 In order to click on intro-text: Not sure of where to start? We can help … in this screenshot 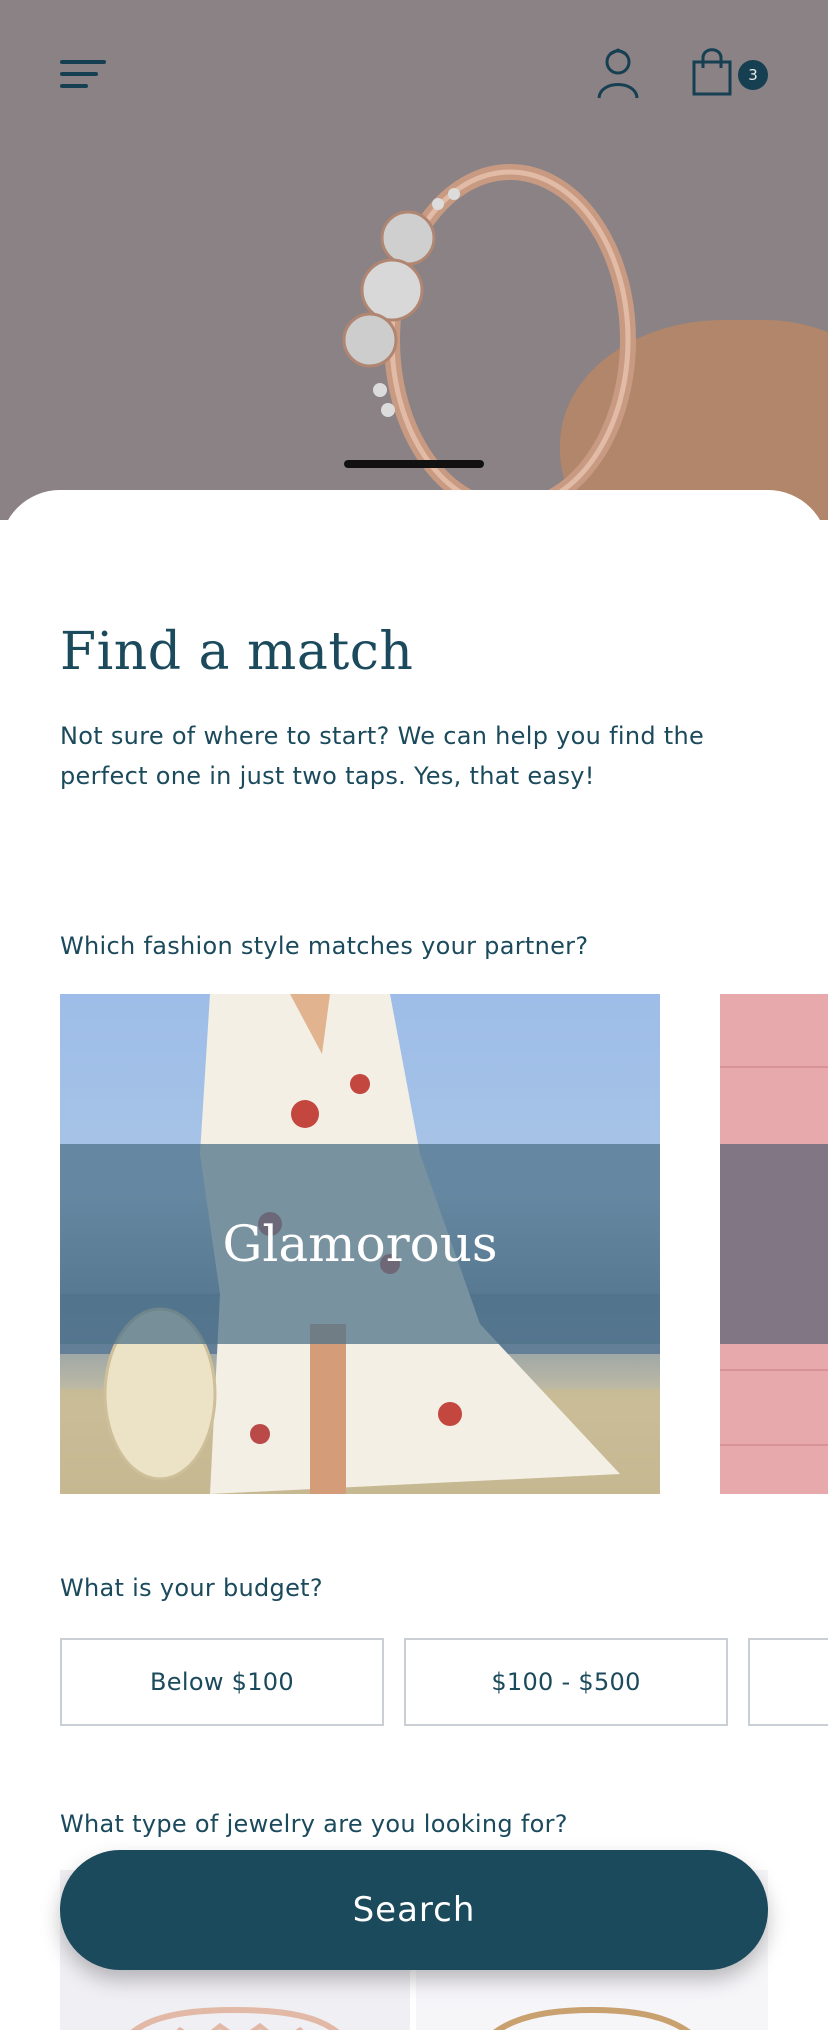, I will do `click(382, 756)`.